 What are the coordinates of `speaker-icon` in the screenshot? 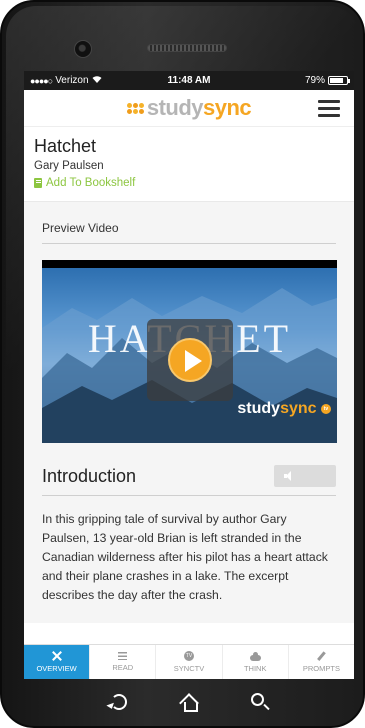 It's located at (287, 476).